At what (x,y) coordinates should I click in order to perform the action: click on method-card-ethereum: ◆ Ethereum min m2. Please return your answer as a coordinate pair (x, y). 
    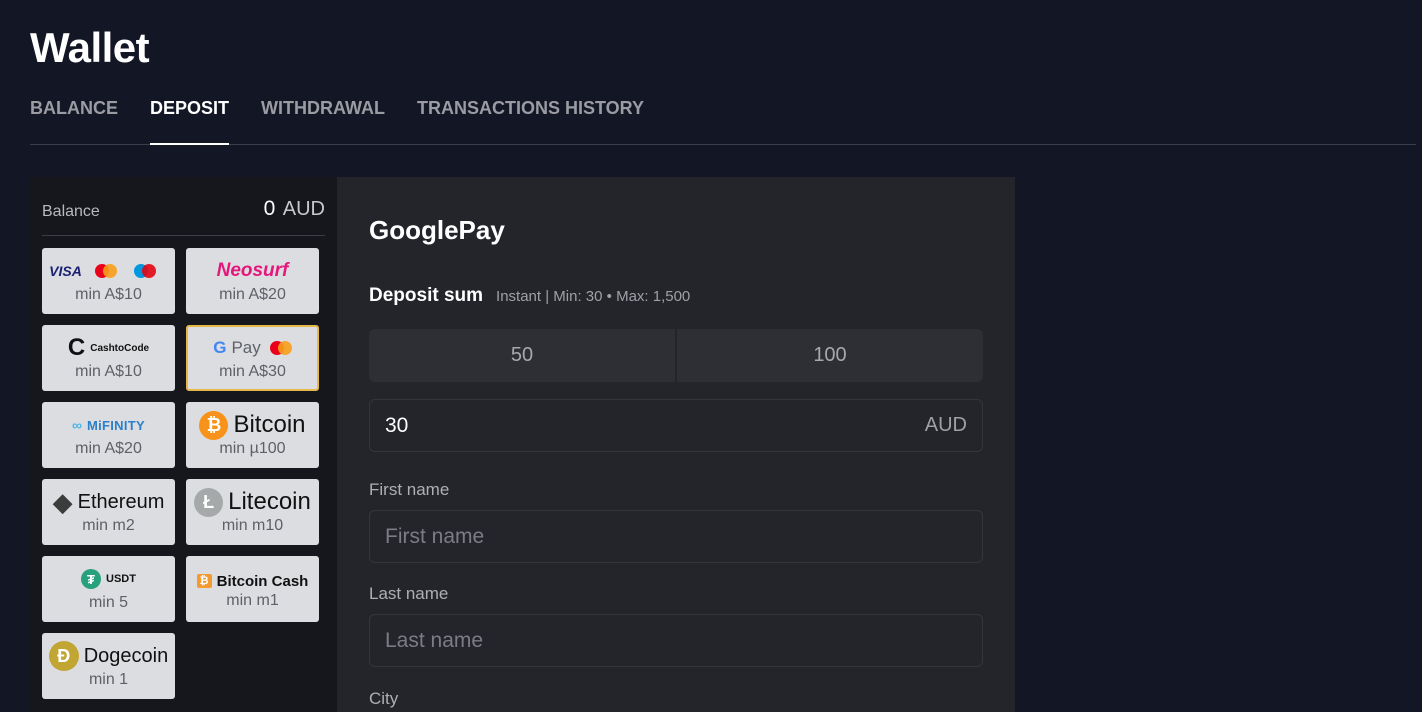
    Looking at the image, I should click on (108, 512).